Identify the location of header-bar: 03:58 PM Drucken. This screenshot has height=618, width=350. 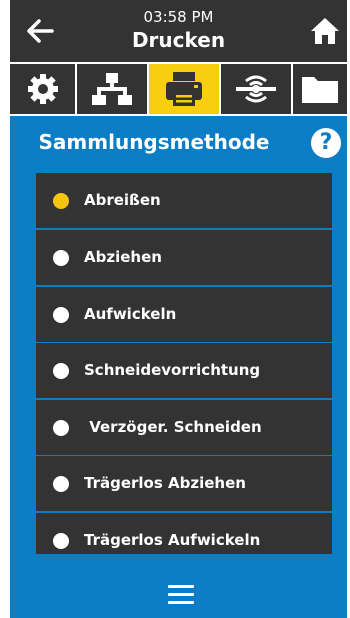
(178, 31).